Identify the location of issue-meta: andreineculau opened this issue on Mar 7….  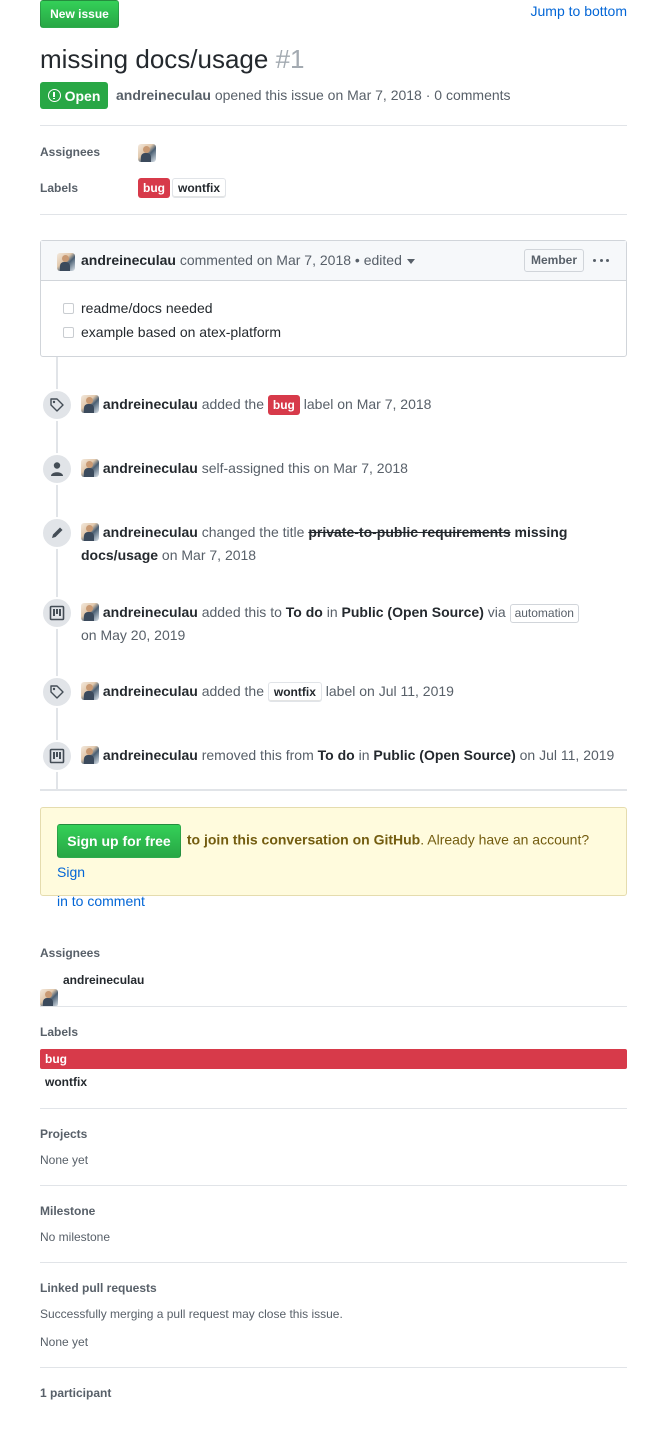
(313, 95).